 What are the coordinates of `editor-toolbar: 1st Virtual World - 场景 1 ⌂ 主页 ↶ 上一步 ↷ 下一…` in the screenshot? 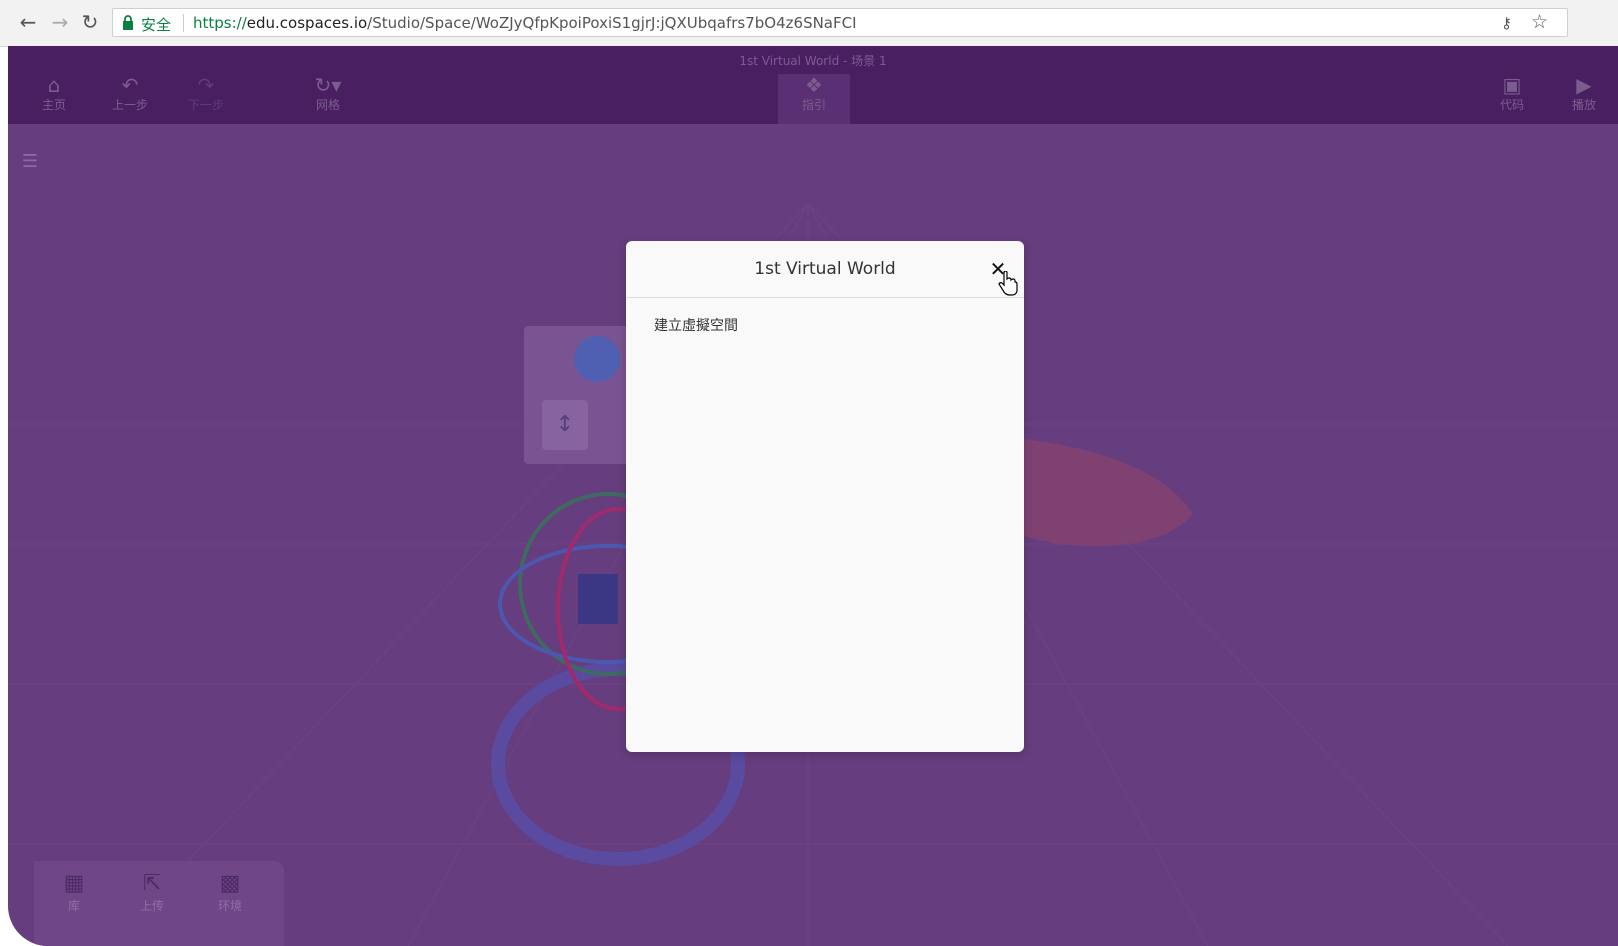 It's located at (813, 85).